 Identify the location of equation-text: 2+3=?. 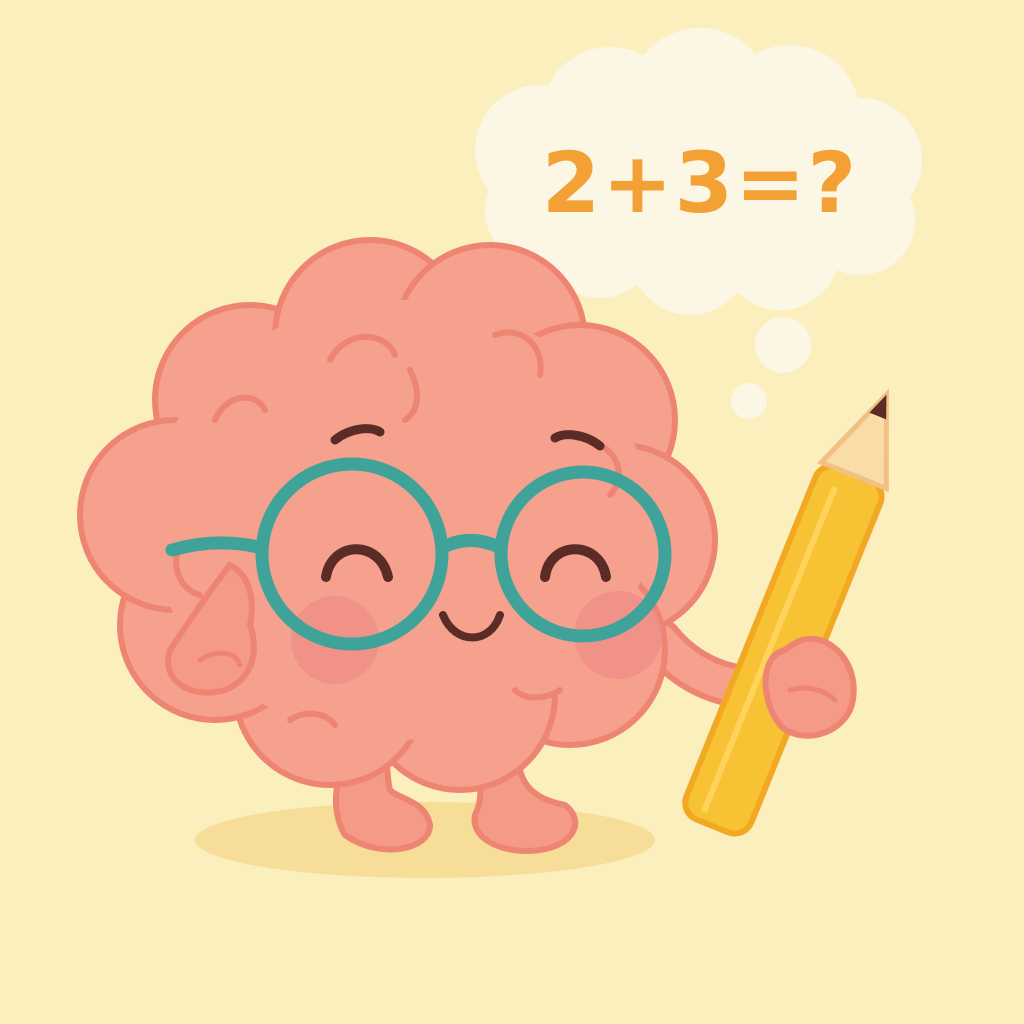
(700, 183).